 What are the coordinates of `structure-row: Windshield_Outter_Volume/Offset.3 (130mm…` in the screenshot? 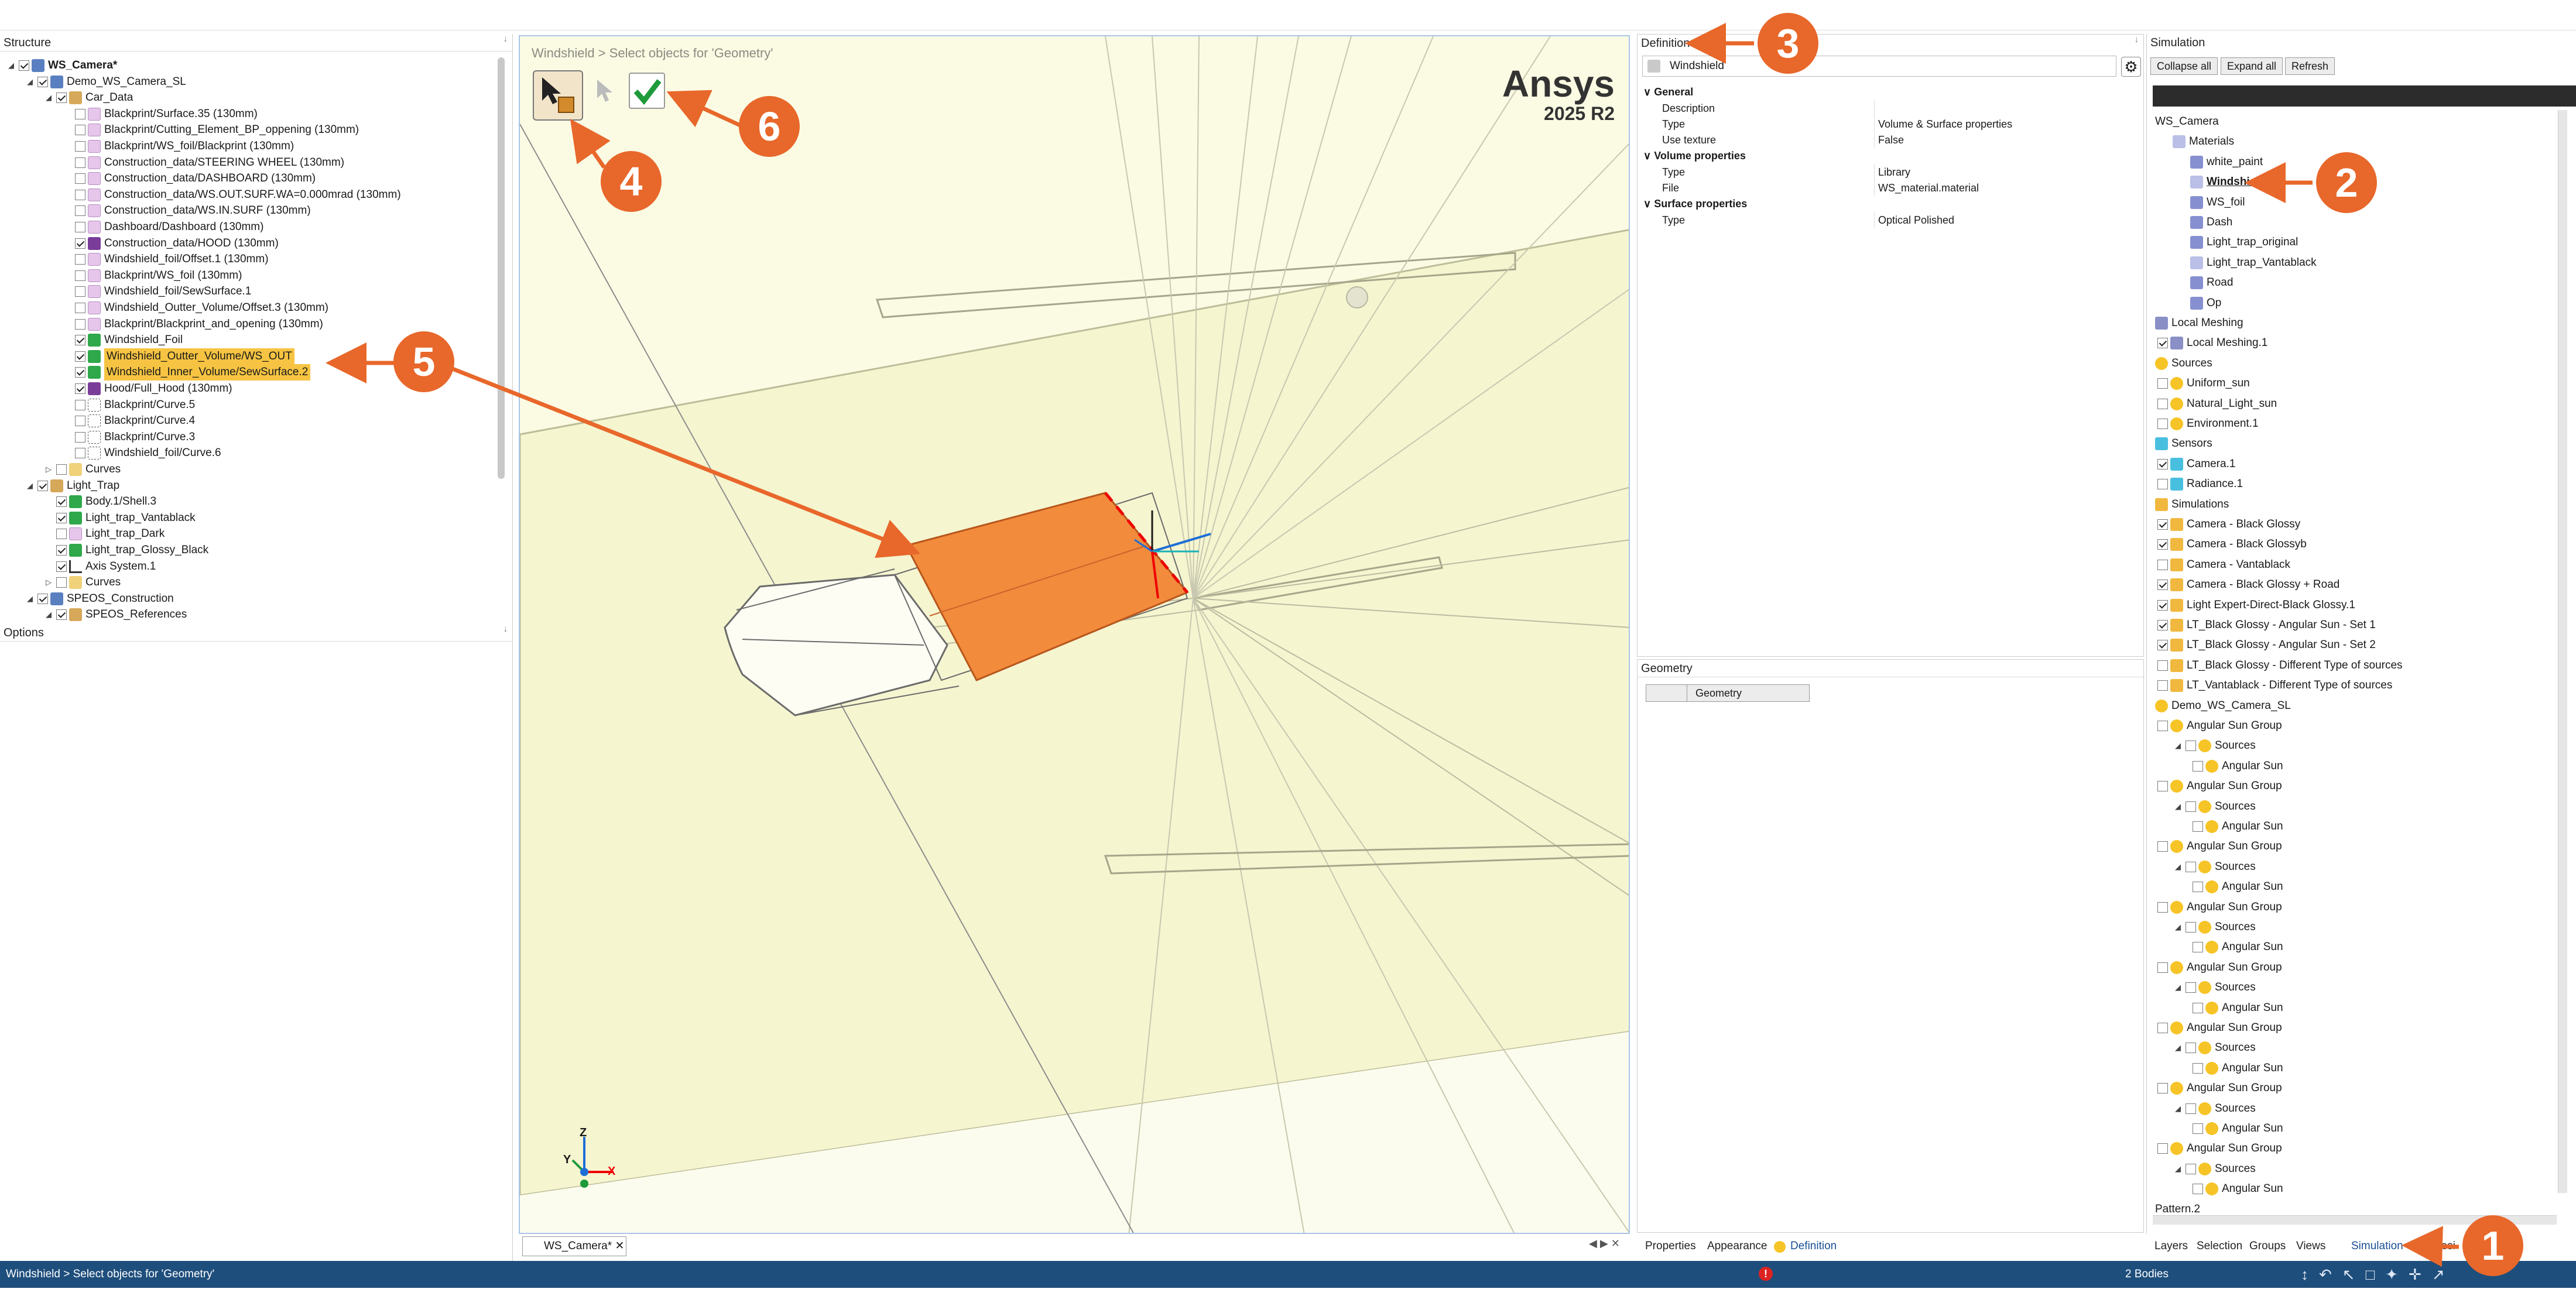 It's located at (195, 308).